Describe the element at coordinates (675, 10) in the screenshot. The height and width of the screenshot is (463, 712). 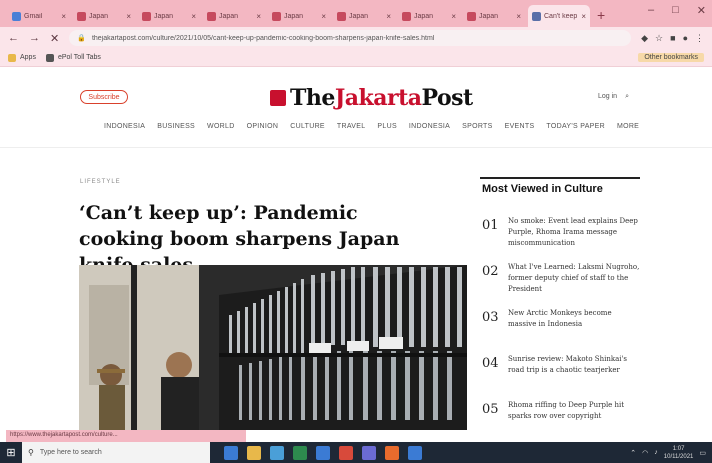
I see `maximize-button: □` at that location.